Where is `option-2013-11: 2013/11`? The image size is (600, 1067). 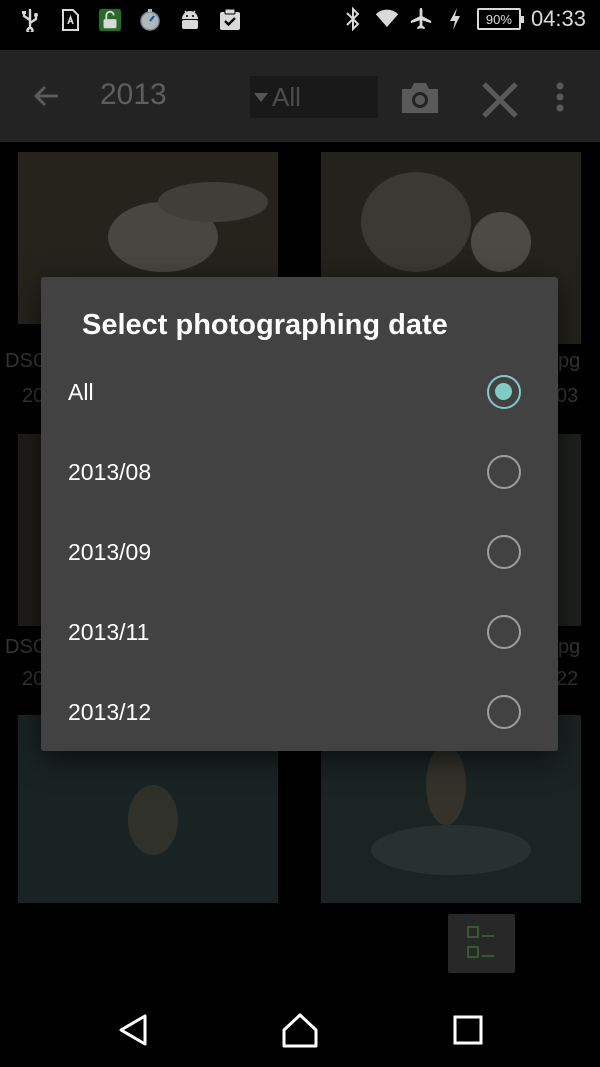 option-2013-11: 2013/11 is located at coordinates (299, 632).